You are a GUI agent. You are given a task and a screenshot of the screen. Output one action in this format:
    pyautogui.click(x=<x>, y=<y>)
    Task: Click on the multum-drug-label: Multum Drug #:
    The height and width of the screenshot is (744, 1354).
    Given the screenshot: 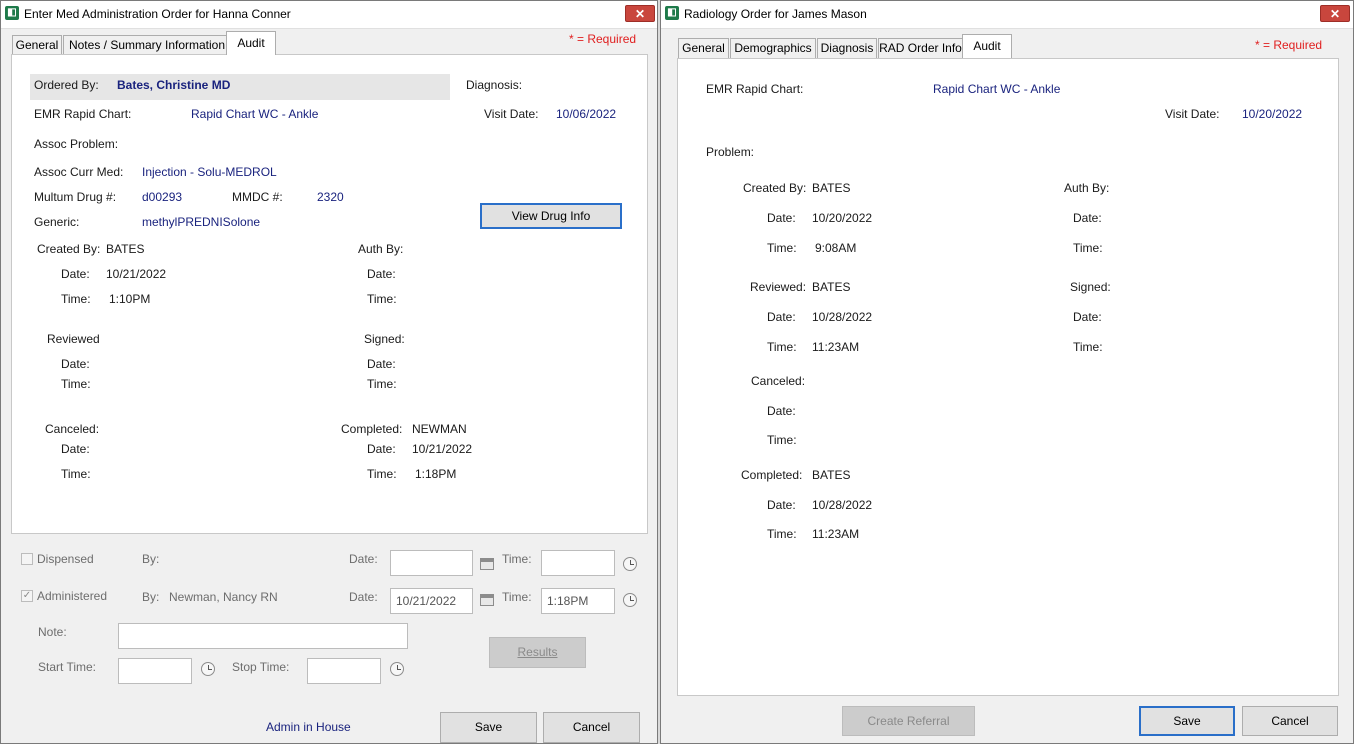 What is the action you would take?
    pyautogui.click(x=75, y=197)
    